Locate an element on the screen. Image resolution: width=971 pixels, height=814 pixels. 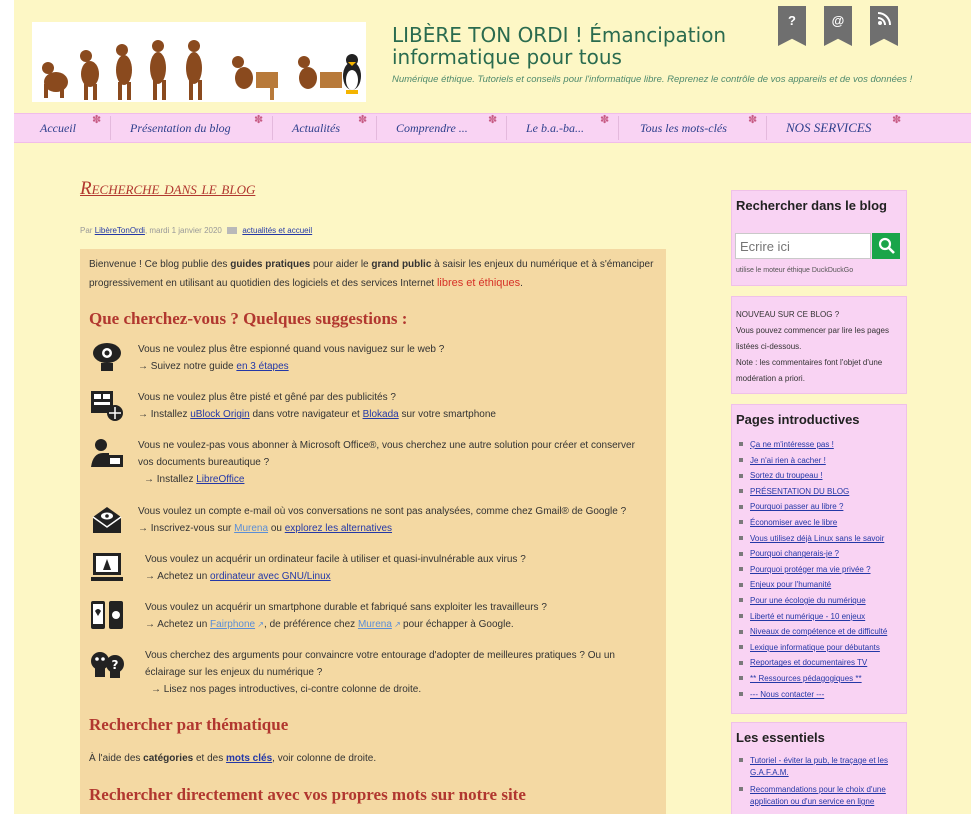
sidebar-page-link: --- Nous contacter --- is located at coordinates (819, 695).